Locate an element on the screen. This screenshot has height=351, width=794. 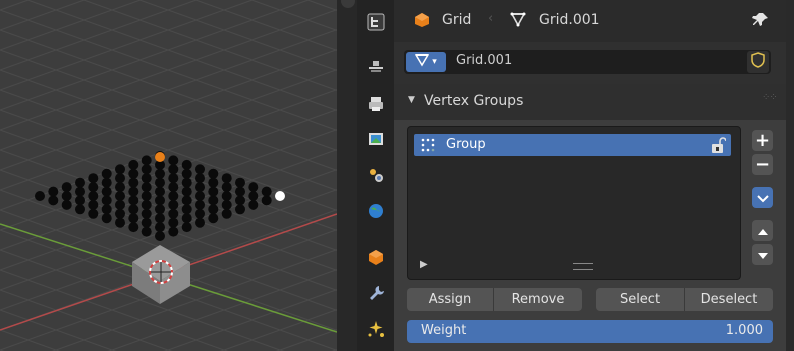
particles-icon is located at coordinates (376, 329).